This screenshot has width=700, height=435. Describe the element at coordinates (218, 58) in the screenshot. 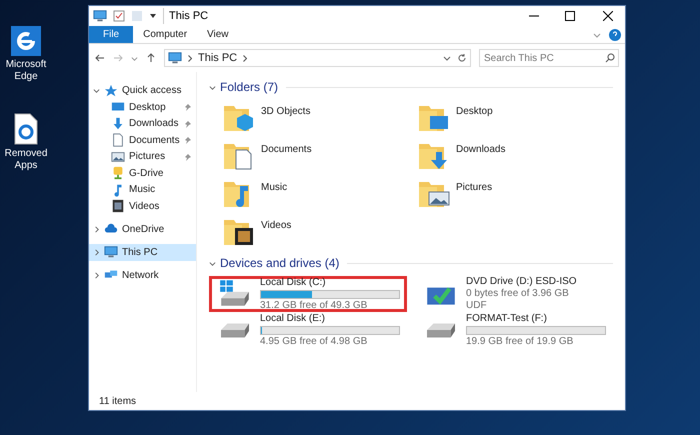

I see `breadcrumb-item: This PC` at that location.